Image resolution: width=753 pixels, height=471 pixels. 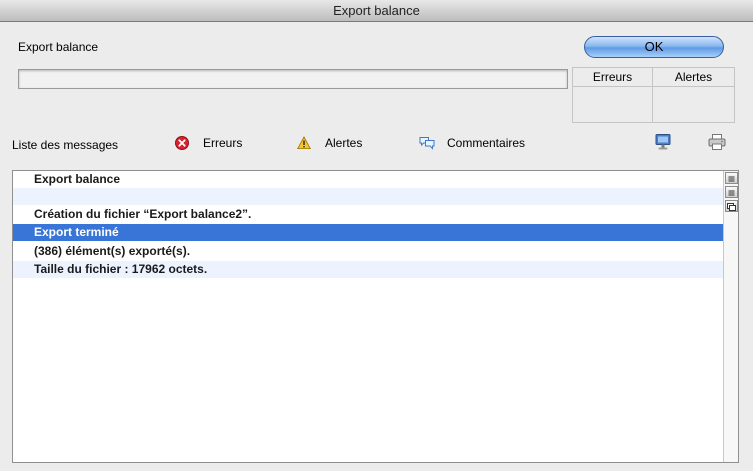 I want to click on header-label: Export balance, so click(x=58, y=47).